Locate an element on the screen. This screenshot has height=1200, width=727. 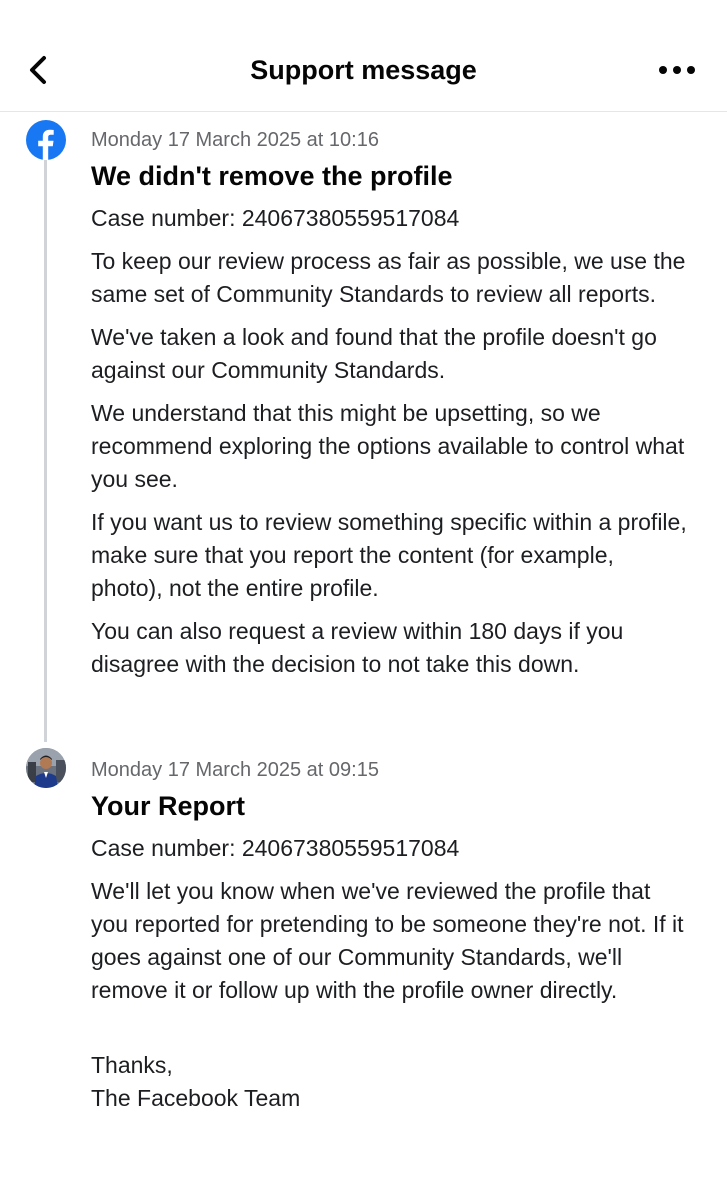
header-bar: Support message is located at coordinates (363, 56).